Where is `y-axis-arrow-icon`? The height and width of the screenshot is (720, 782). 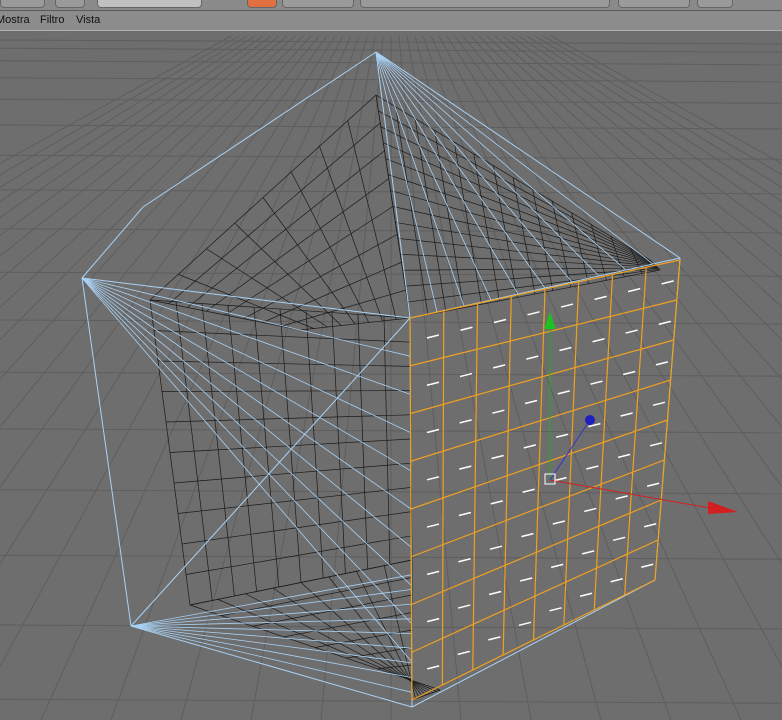
y-axis-arrow-icon is located at coordinates (550, 320).